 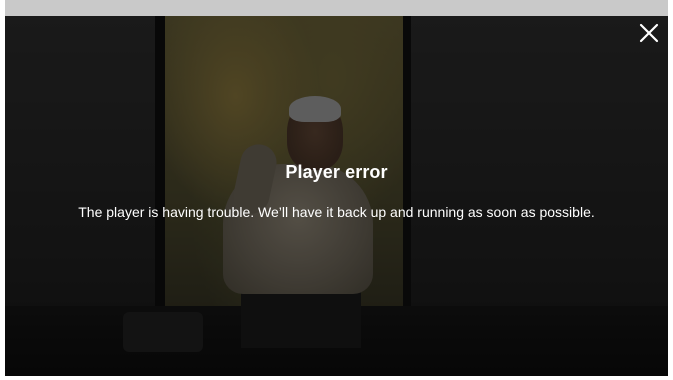 I want to click on error-title: Player error, so click(x=336, y=172).